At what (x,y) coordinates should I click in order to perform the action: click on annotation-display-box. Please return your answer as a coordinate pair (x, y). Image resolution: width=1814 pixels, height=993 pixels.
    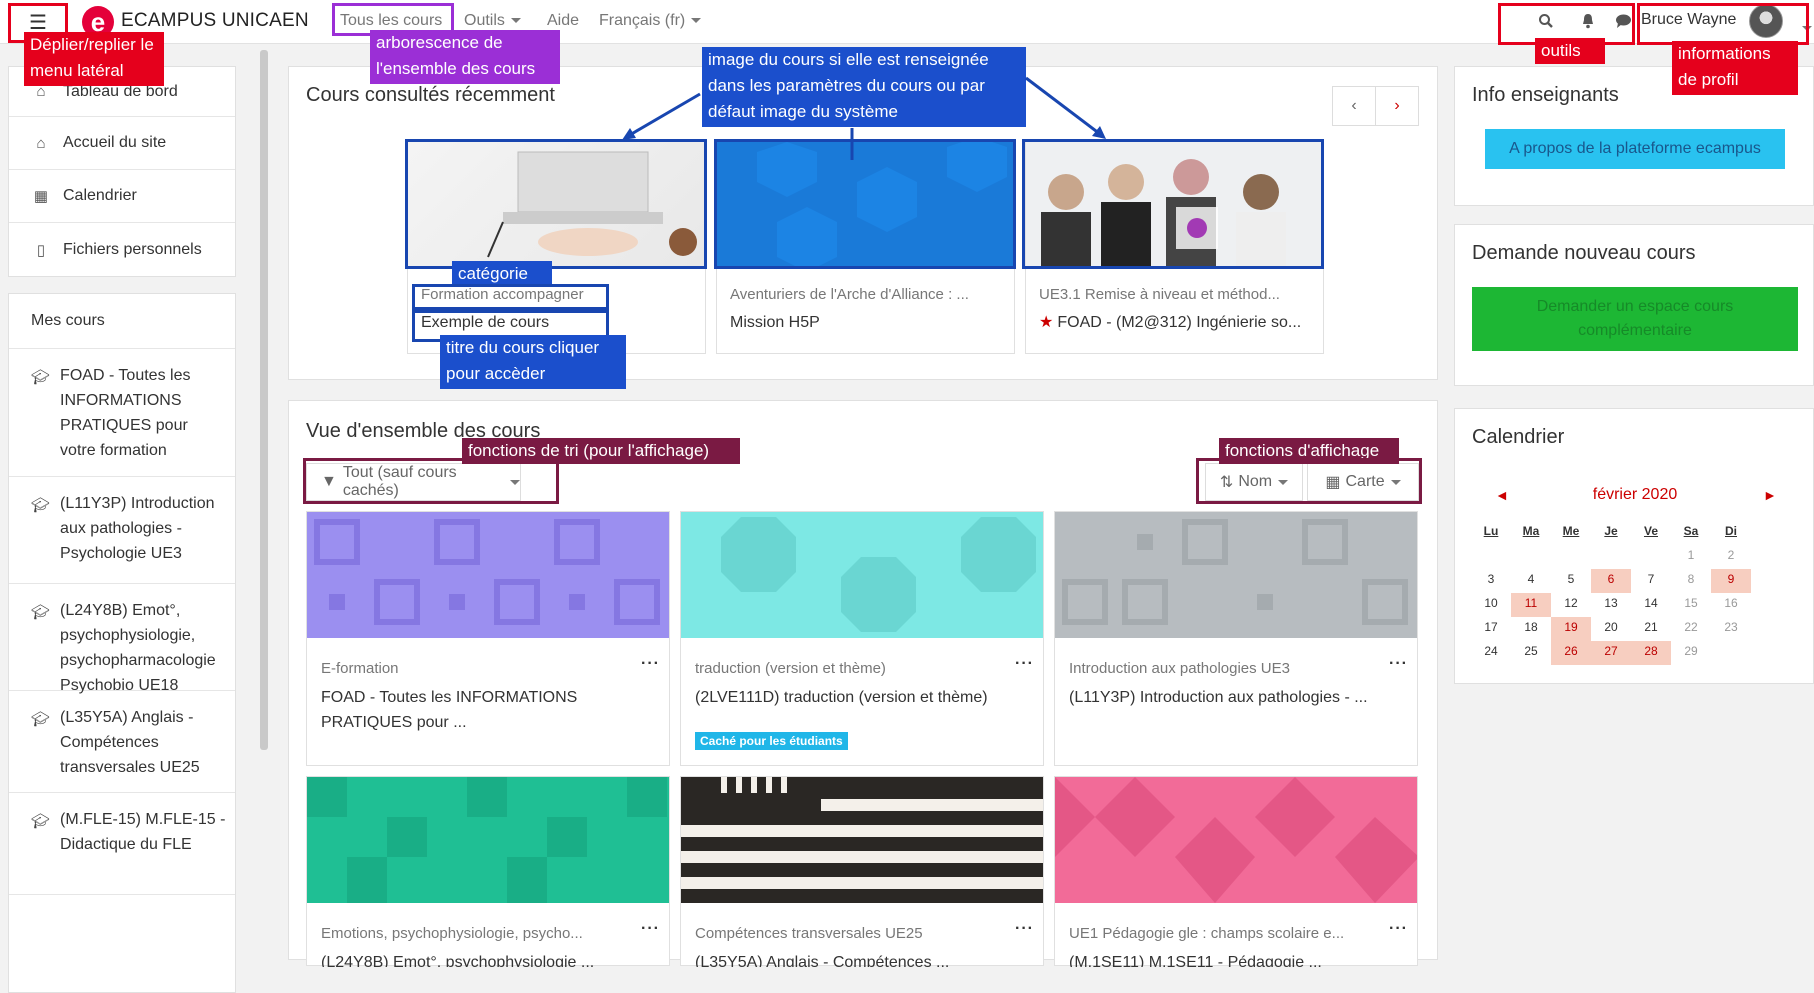
    Looking at the image, I should click on (1309, 481).